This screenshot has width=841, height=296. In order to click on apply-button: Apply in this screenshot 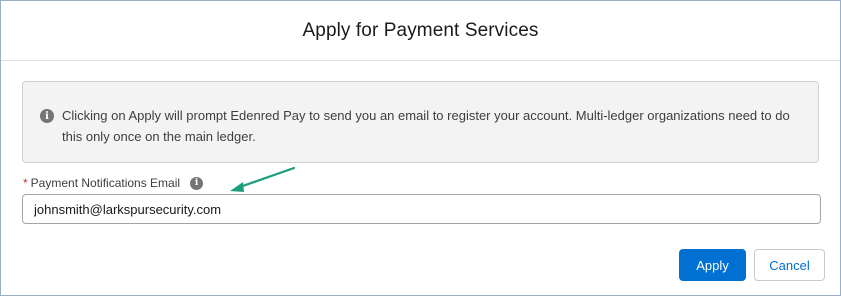, I will do `click(712, 265)`.